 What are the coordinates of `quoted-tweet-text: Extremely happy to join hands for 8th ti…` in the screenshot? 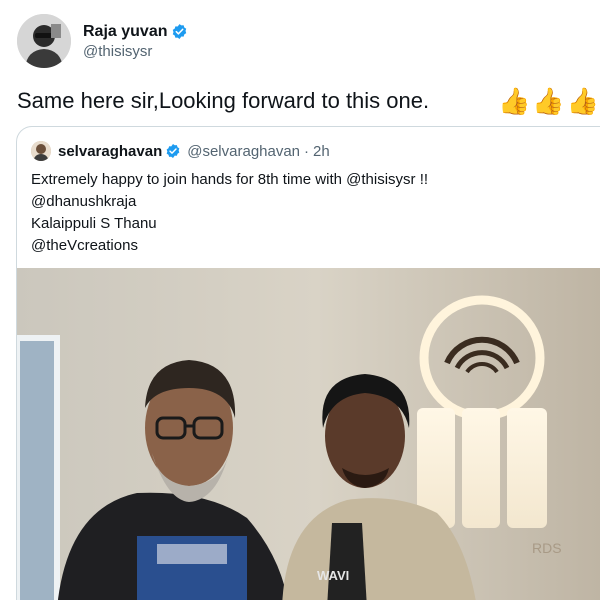 It's located at (229, 213).